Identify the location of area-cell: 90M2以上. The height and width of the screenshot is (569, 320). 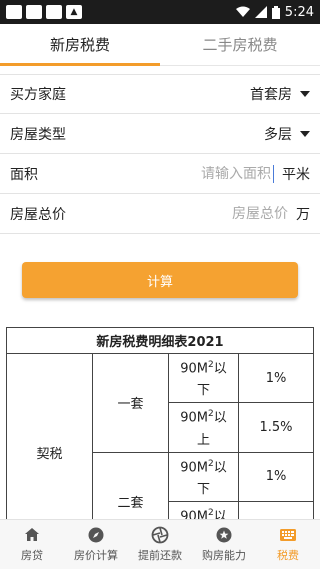
(203, 427).